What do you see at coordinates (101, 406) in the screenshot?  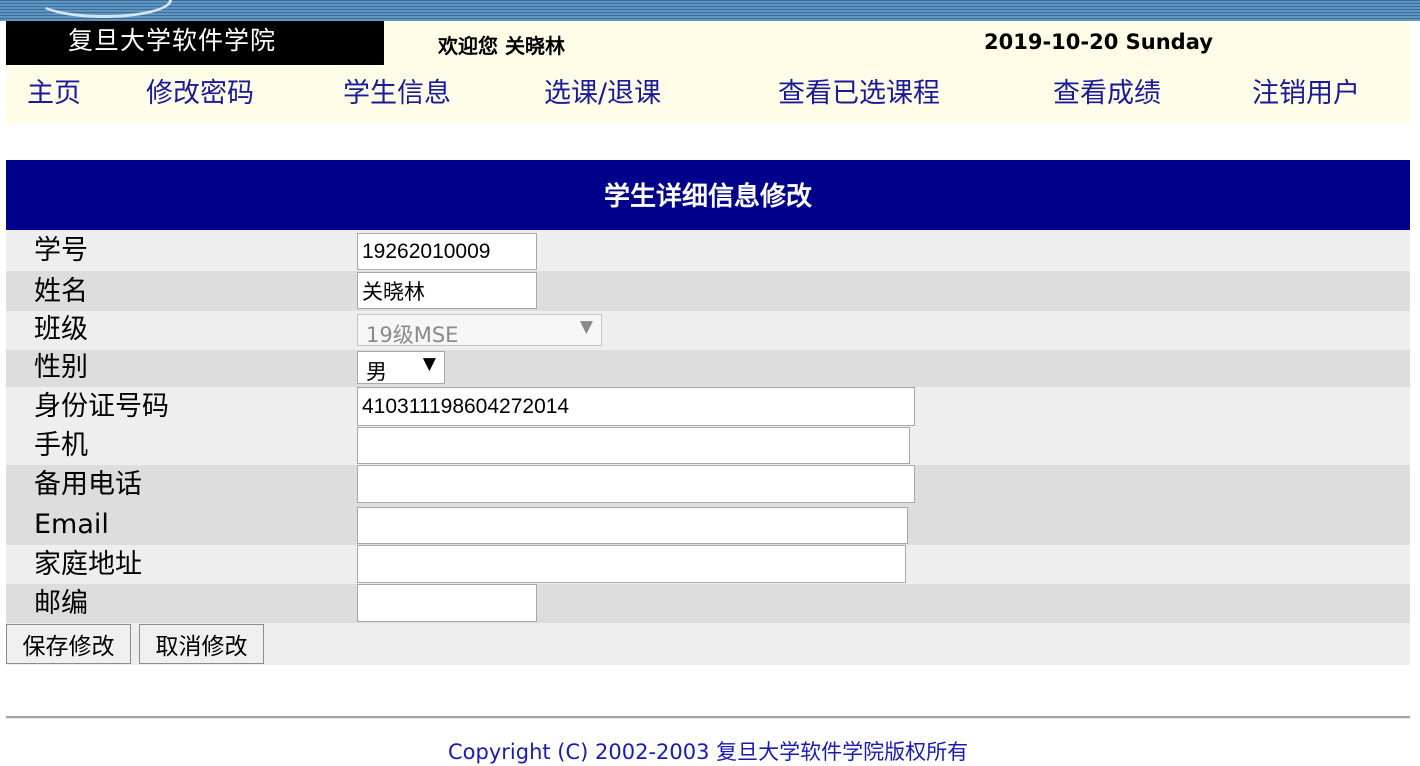 I see `id-card-label: 身份证号码` at bounding box center [101, 406].